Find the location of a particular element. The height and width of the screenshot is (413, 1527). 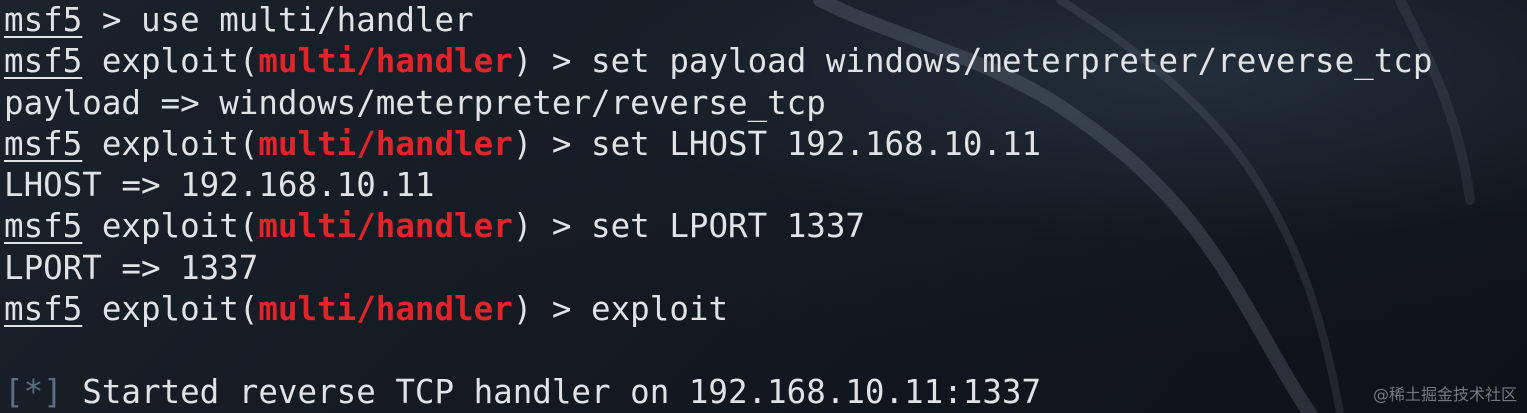

terminal-line: LPORT => 1337 is located at coordinates (764, 268).